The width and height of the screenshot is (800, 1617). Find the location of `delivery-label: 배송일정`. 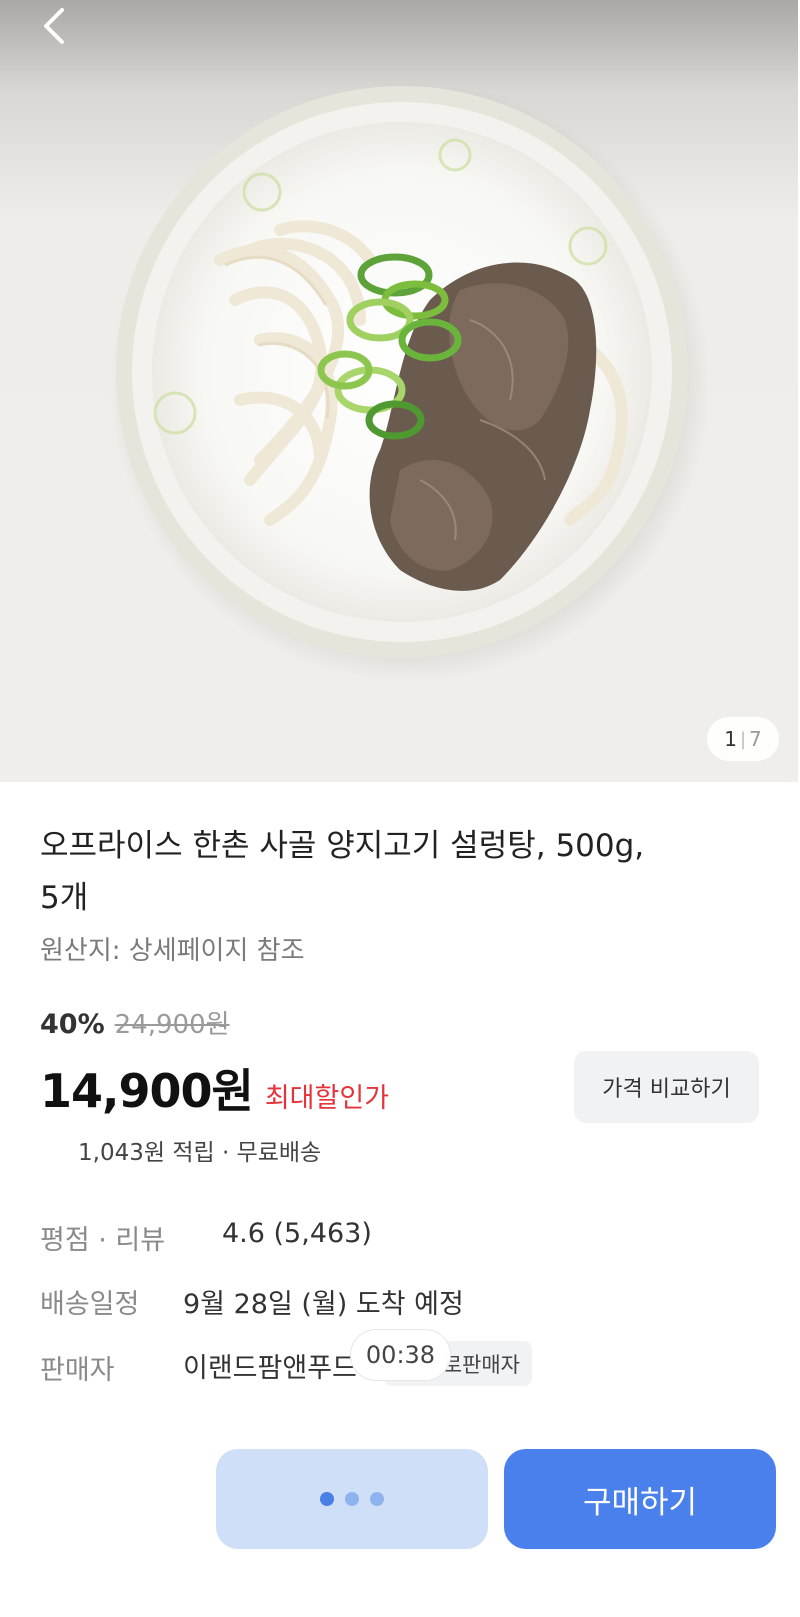

delivery-label: 배송일정 is located at coordinates (90, 1304).